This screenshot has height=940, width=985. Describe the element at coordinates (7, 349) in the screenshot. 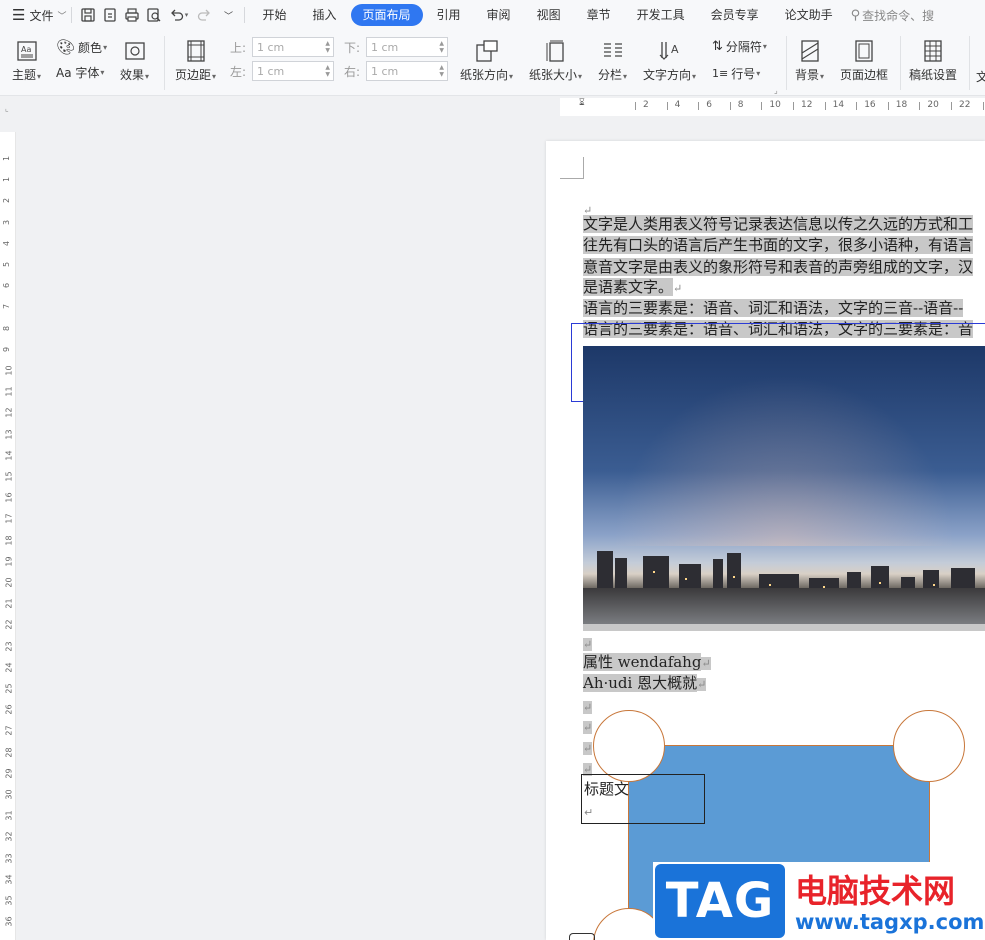

I see `ruler-tick-label: 9` at that location.